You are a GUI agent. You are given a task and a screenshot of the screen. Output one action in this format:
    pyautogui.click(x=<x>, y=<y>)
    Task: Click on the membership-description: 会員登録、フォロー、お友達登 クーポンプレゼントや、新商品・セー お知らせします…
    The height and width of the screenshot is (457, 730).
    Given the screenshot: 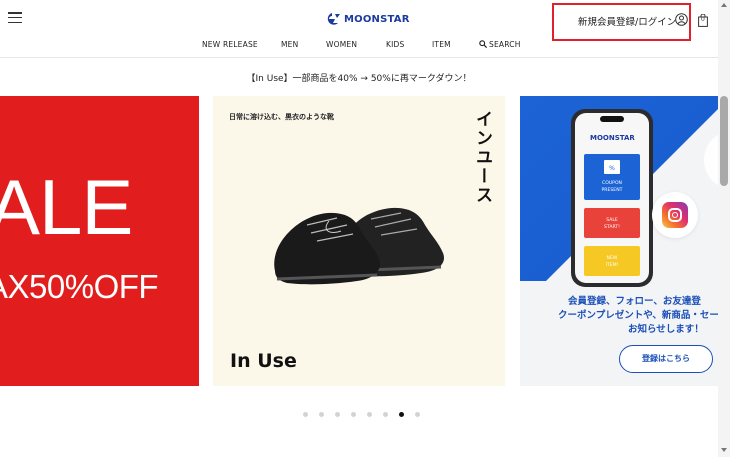 What is the action you would take?
    pyautogui.click(x=638, y=315)
    